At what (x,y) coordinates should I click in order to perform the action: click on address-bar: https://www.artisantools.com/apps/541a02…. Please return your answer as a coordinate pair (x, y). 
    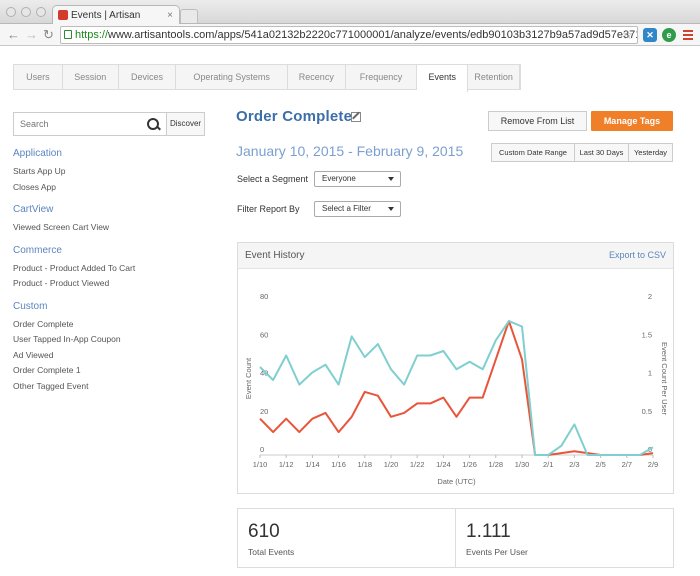
    Looking at the image, I should click on (349, 35).